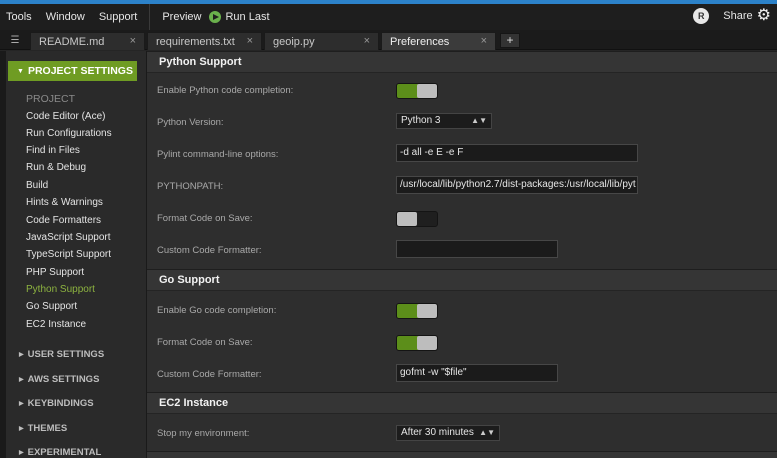 This screenshot has height=458, width=777. What do you see at coordinates (462, 454) in the screenshot?
I see `next-section-edge` at bounding box center [462, 454].